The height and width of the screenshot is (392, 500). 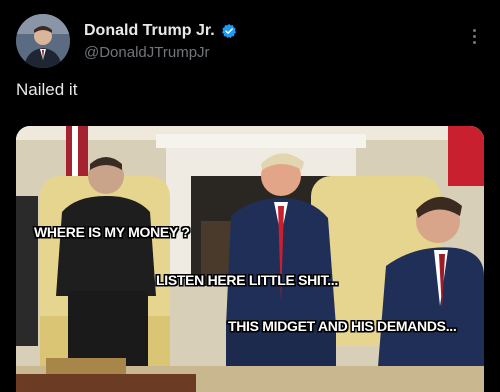 I want to click on handle: @DonaldJTrumpJr, so click(x=160, y=52).